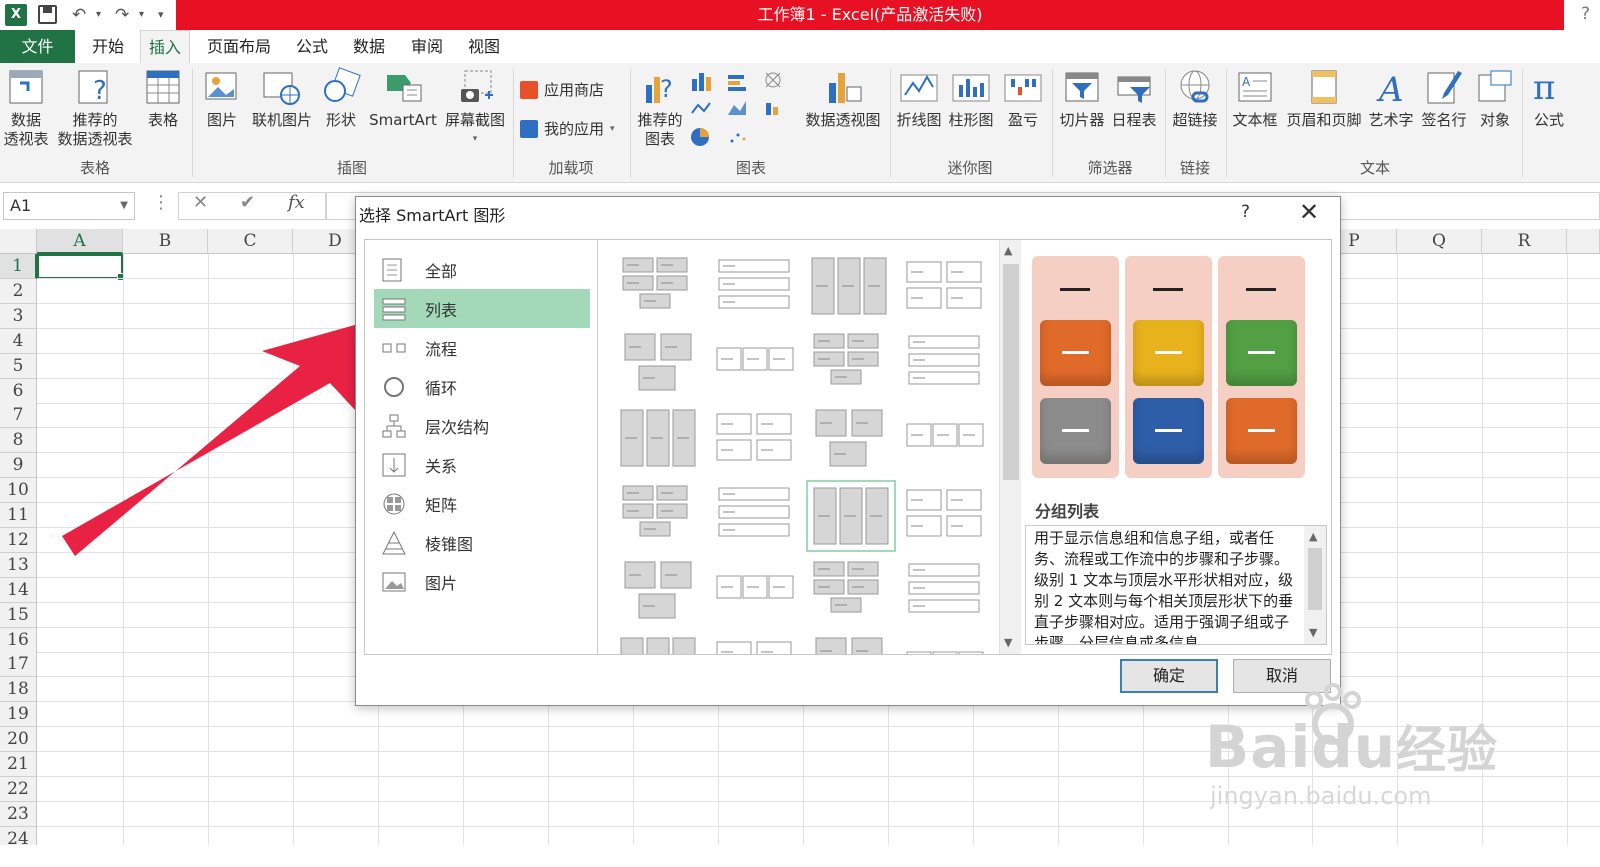 The height and width of the screenshot is (867, 1600). Describe the element at coordinates (161, 15) in the screenshot. I see `customize-qat-icon: ▾` at that location.